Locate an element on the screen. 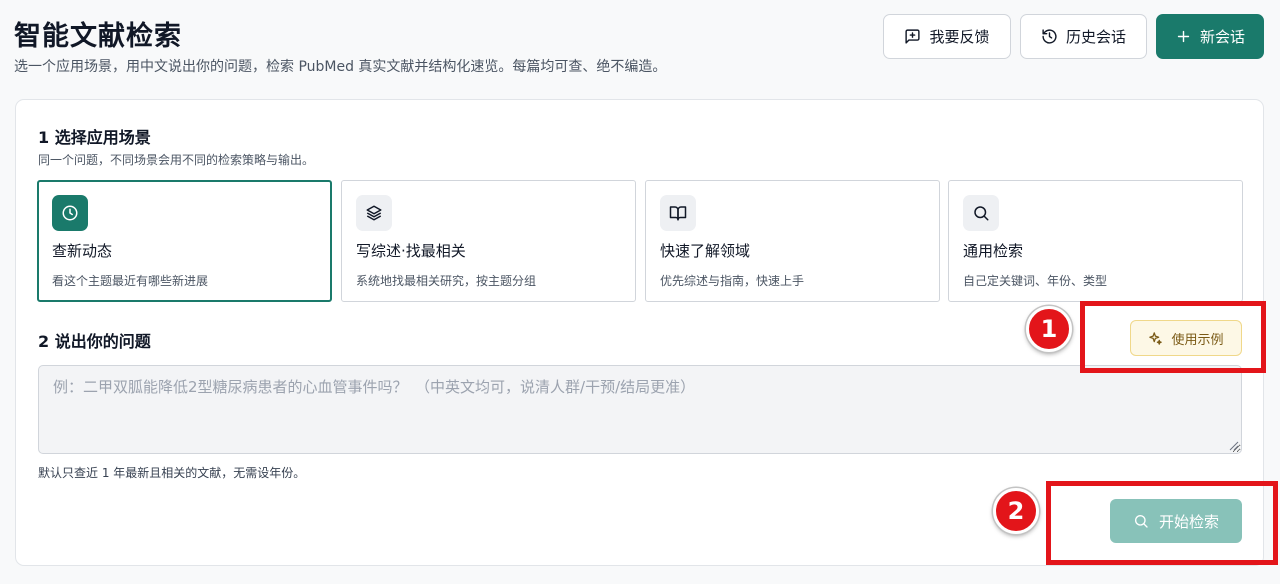 Image resolution: width=1280 pixels, height=584 pixels. feedback-button: 我要反馈 is located at coordinates (947, 36).